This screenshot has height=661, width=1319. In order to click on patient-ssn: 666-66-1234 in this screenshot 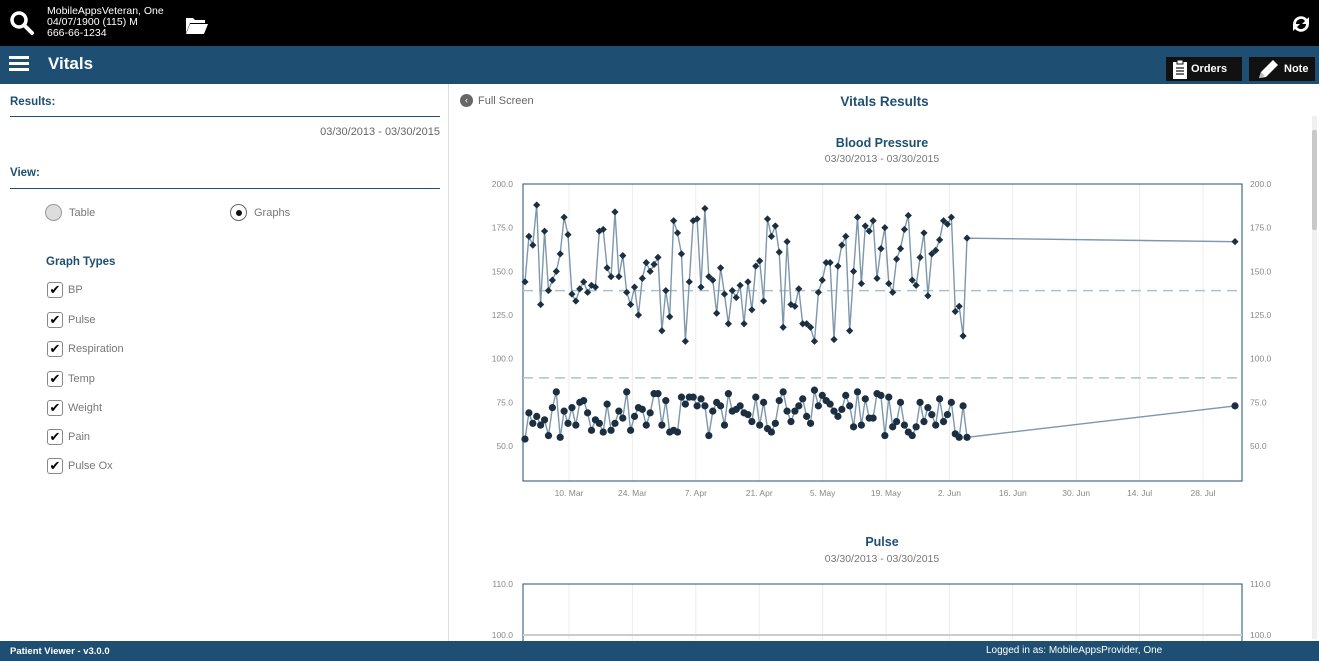, I will do `click(77, 33)`.